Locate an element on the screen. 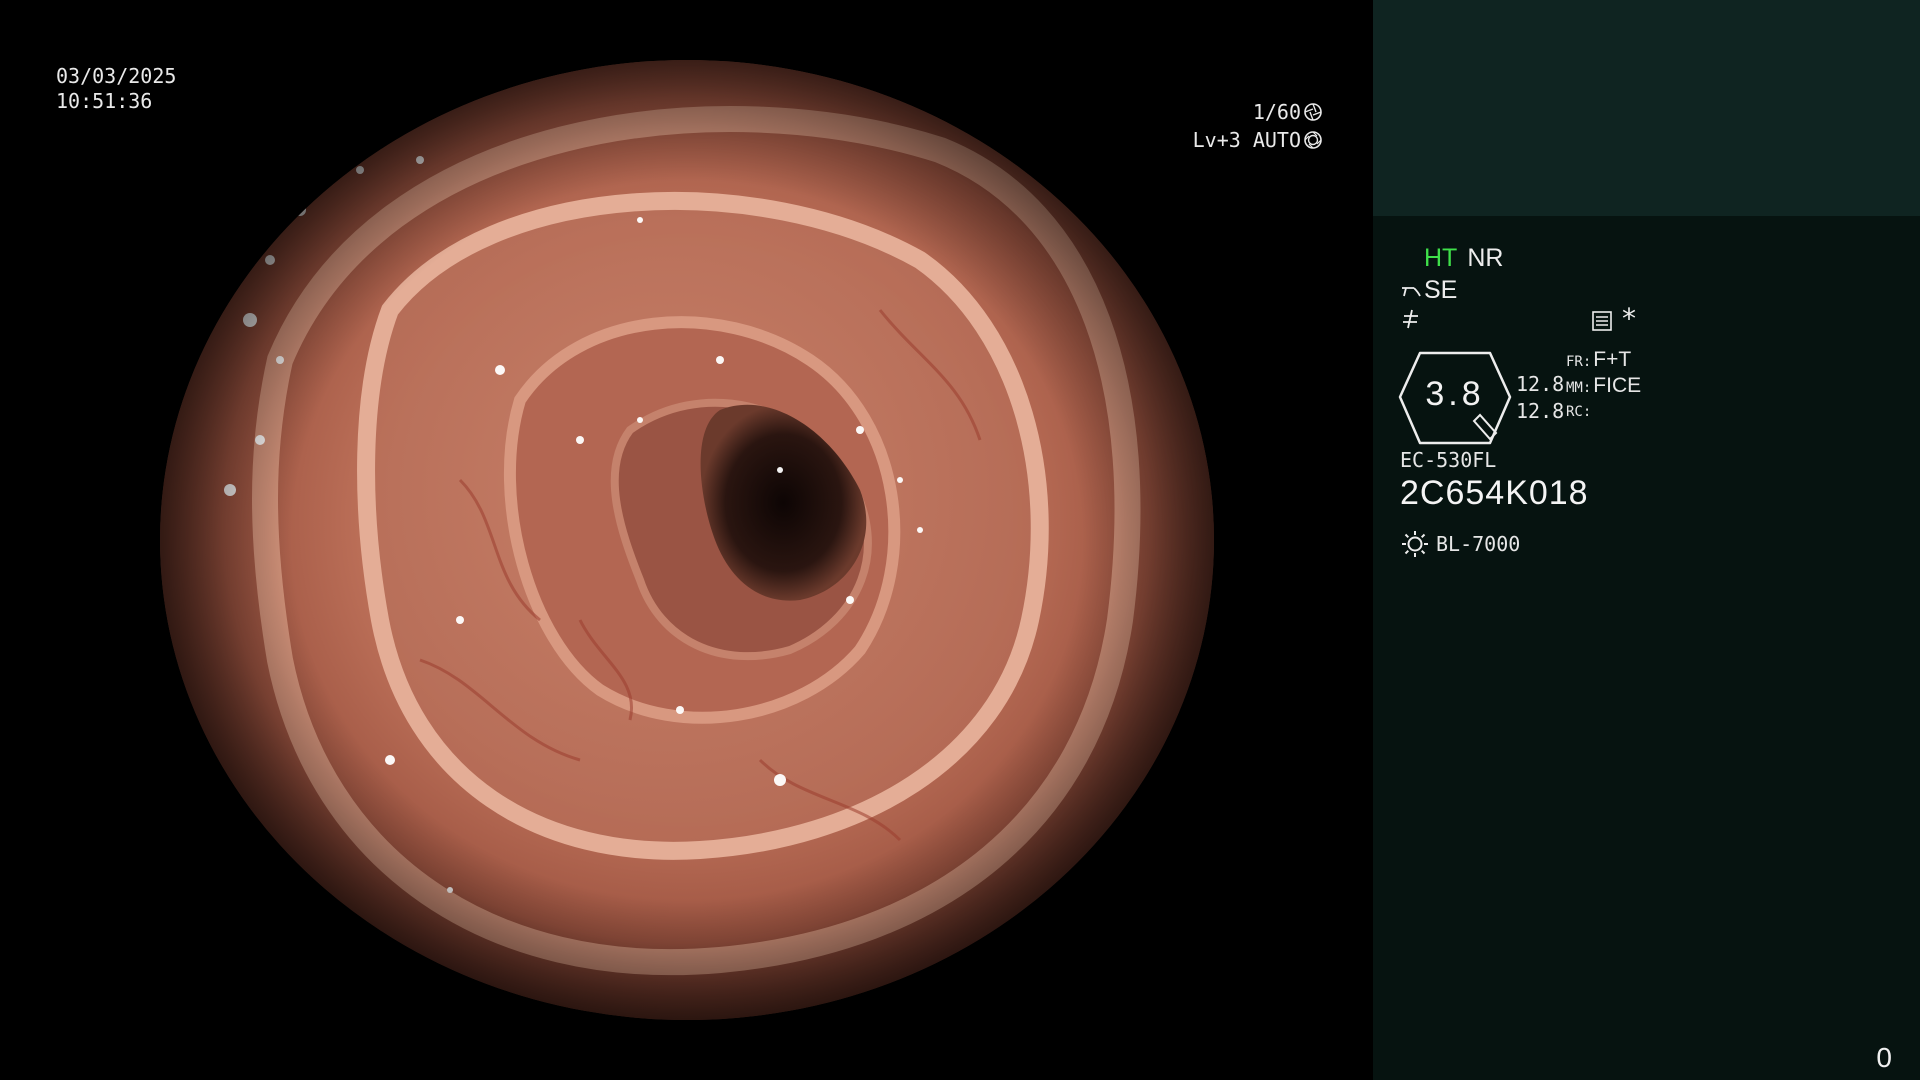 This screenshot has height=1080, width=1920. mode-row-fr: FR: F+T is located at coordinates (1603, 361).